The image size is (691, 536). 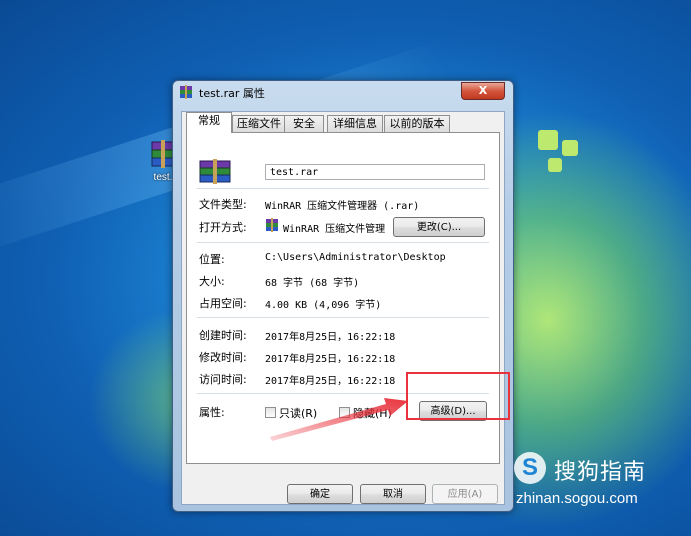 What do you see at coordinates (339, 419) in the screenshot?
I see `annotation-arrow-icon` at bounding box center [339, 419].